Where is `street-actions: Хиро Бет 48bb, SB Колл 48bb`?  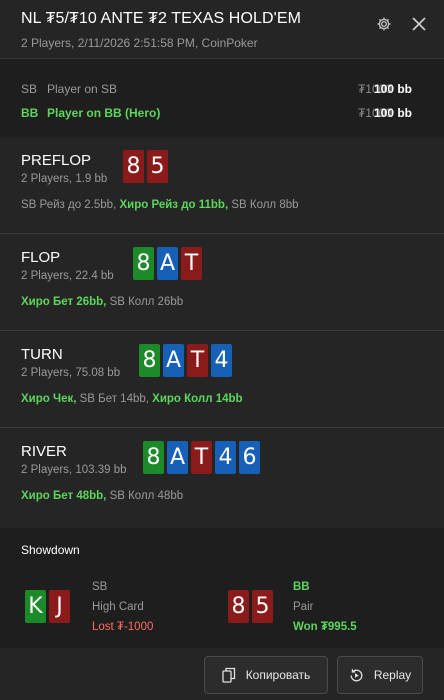 street-actions: Хиро Бет 48bb, SB Колл 48bb is located at coordinates (102, 496).